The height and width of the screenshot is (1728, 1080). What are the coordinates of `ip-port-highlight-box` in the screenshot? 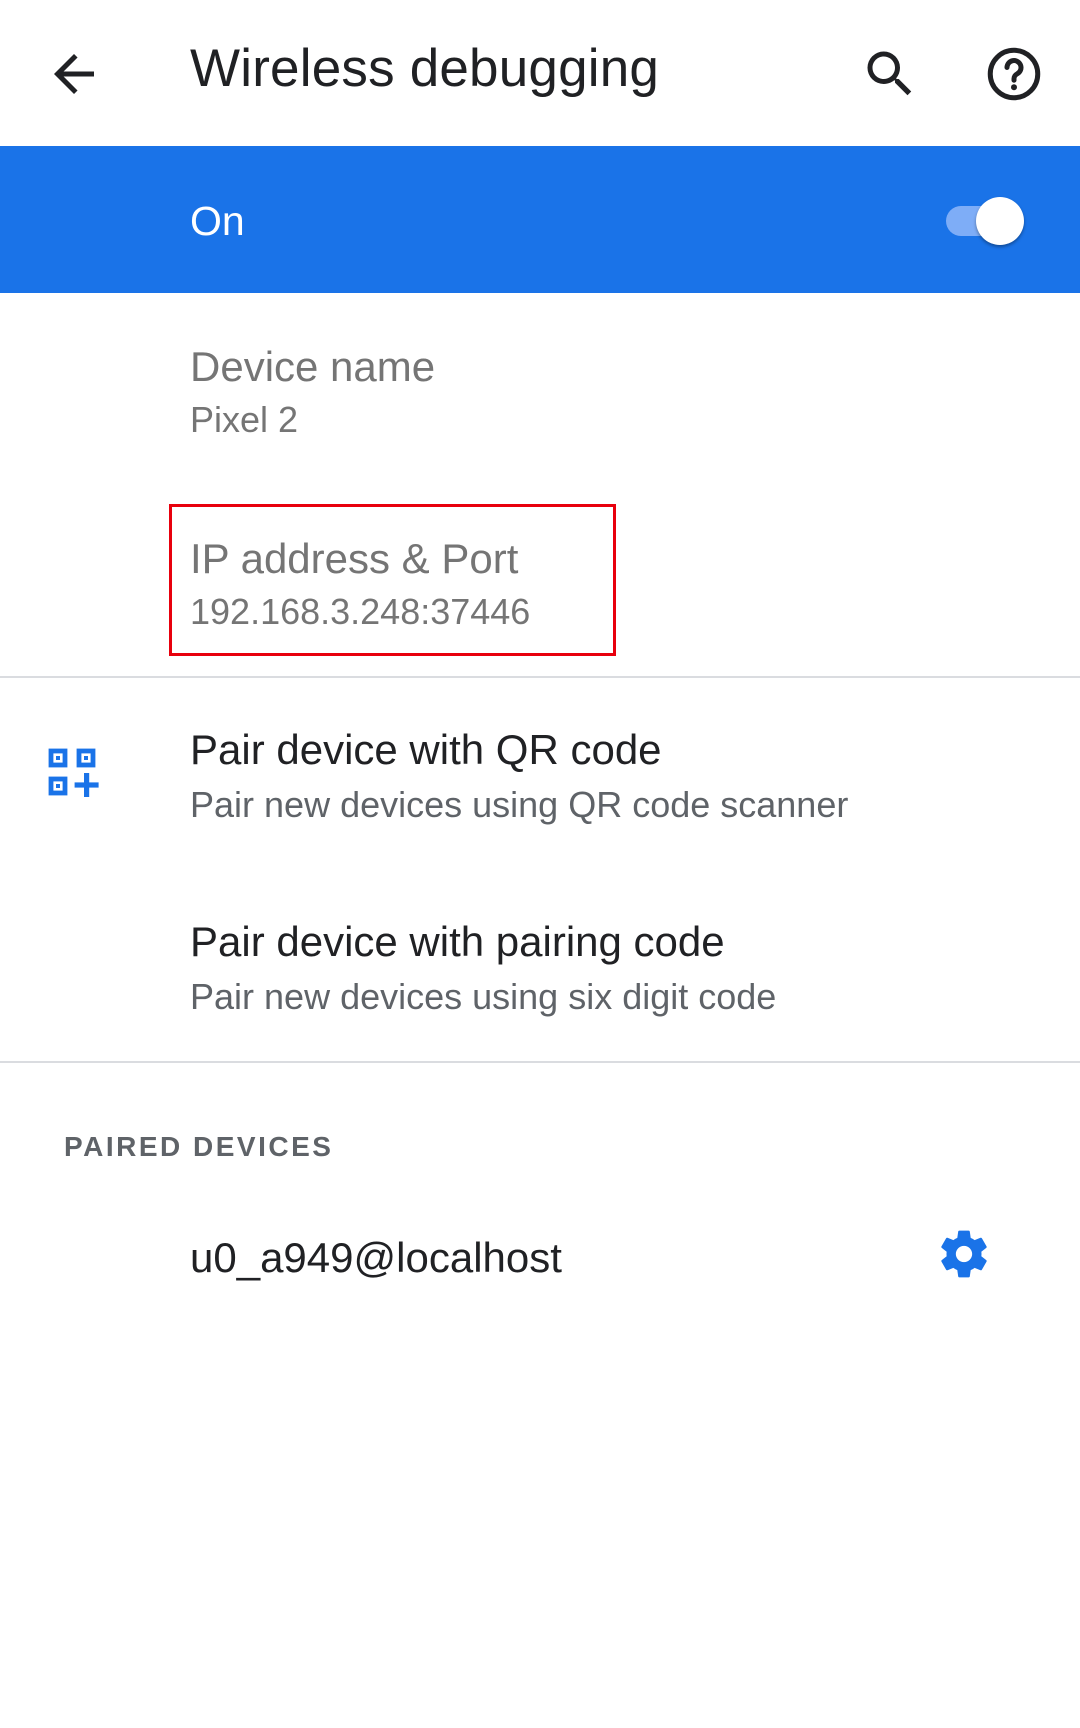 It's located at (392, 580).